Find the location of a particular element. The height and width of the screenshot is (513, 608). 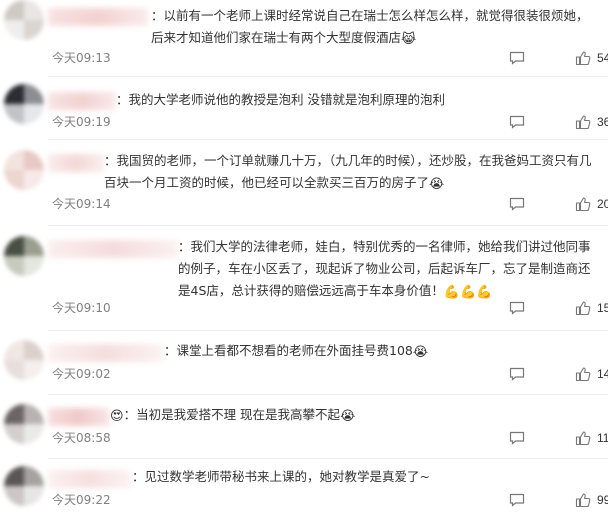

like-button: 540 is located at coordinates (591, 58).